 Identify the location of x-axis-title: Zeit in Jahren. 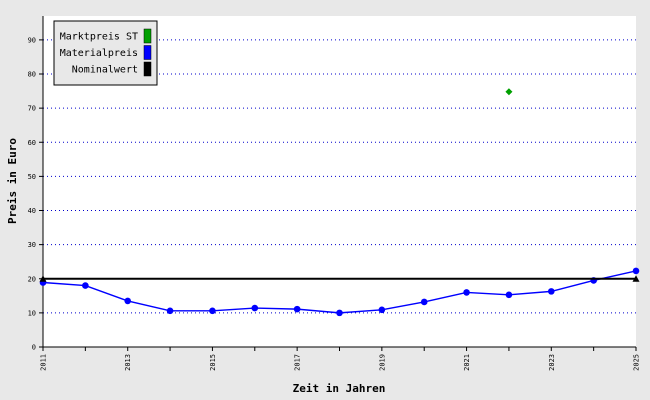
(339, 388).